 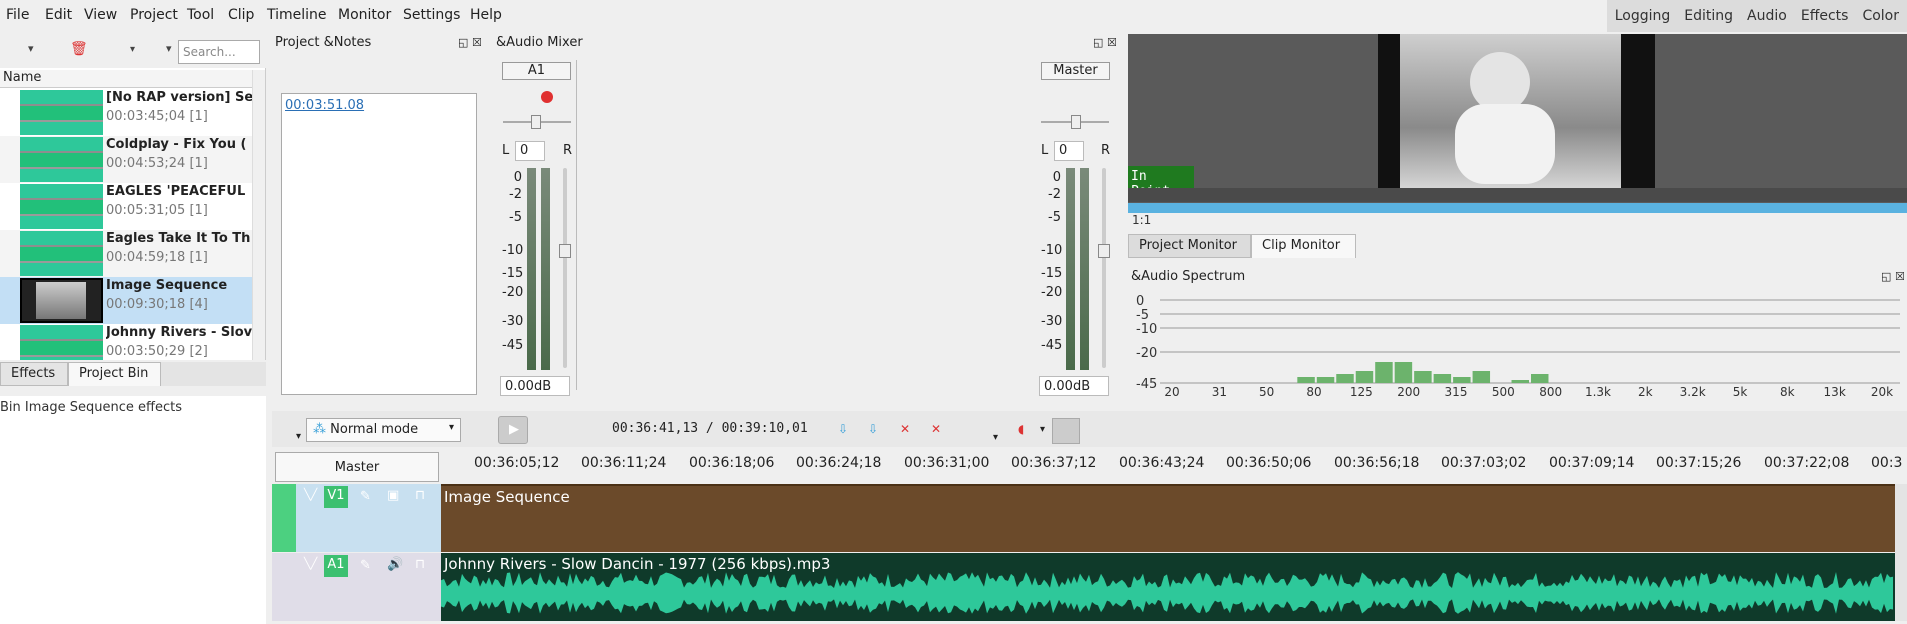 I want to click on master-track-button: Master, so click(x=357, y=467).